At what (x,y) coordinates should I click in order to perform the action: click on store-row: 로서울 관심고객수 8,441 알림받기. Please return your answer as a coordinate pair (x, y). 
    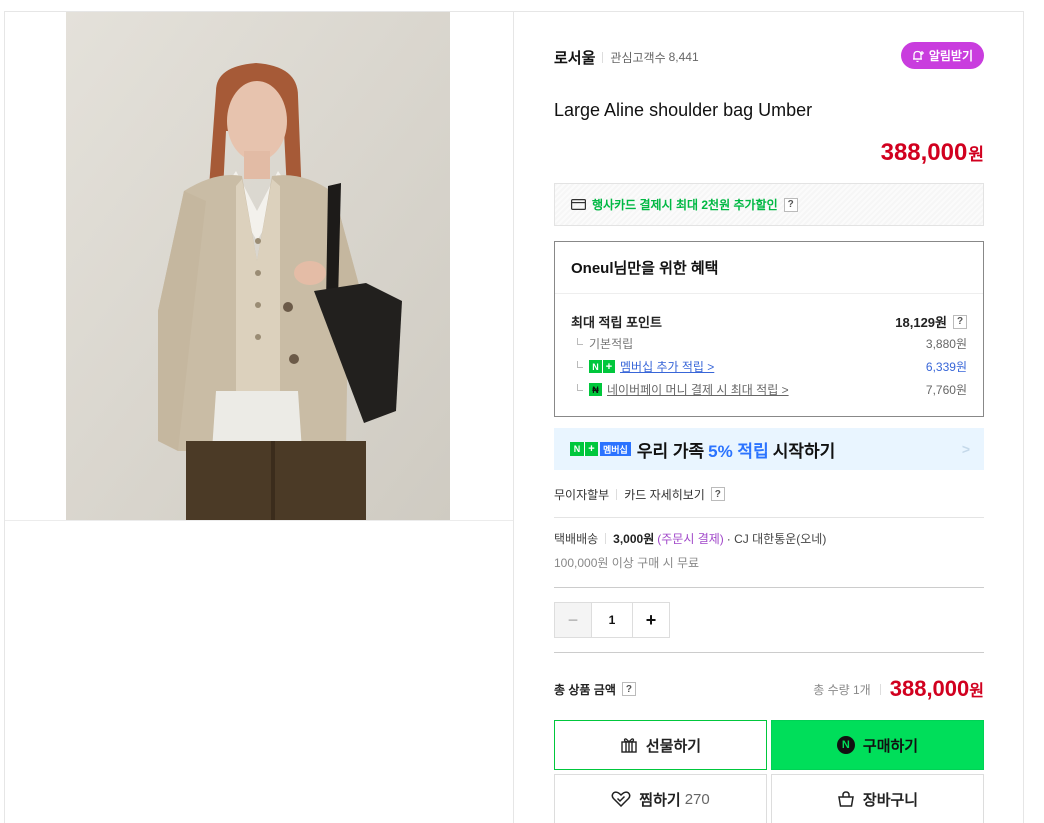
    Looking at the image, I should click on (769, 55).